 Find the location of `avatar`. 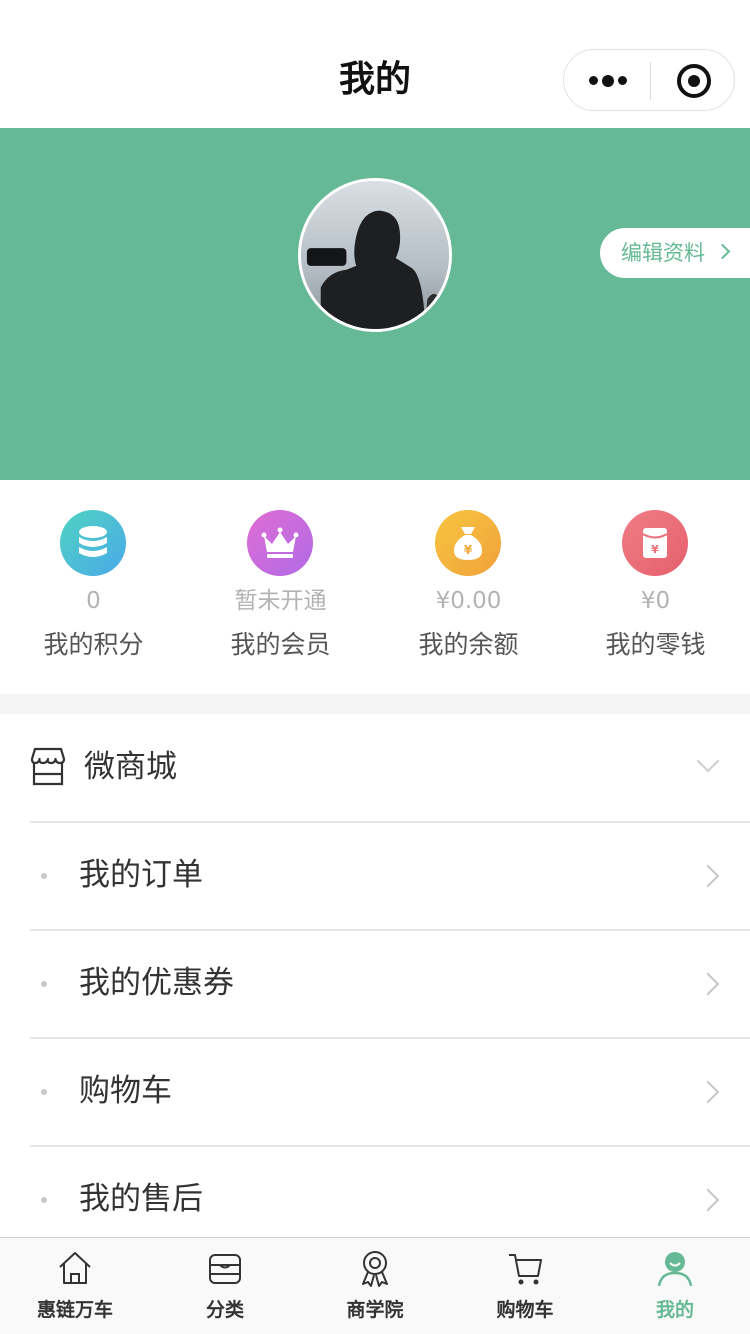

avatar is located at coordinates (375, 255).